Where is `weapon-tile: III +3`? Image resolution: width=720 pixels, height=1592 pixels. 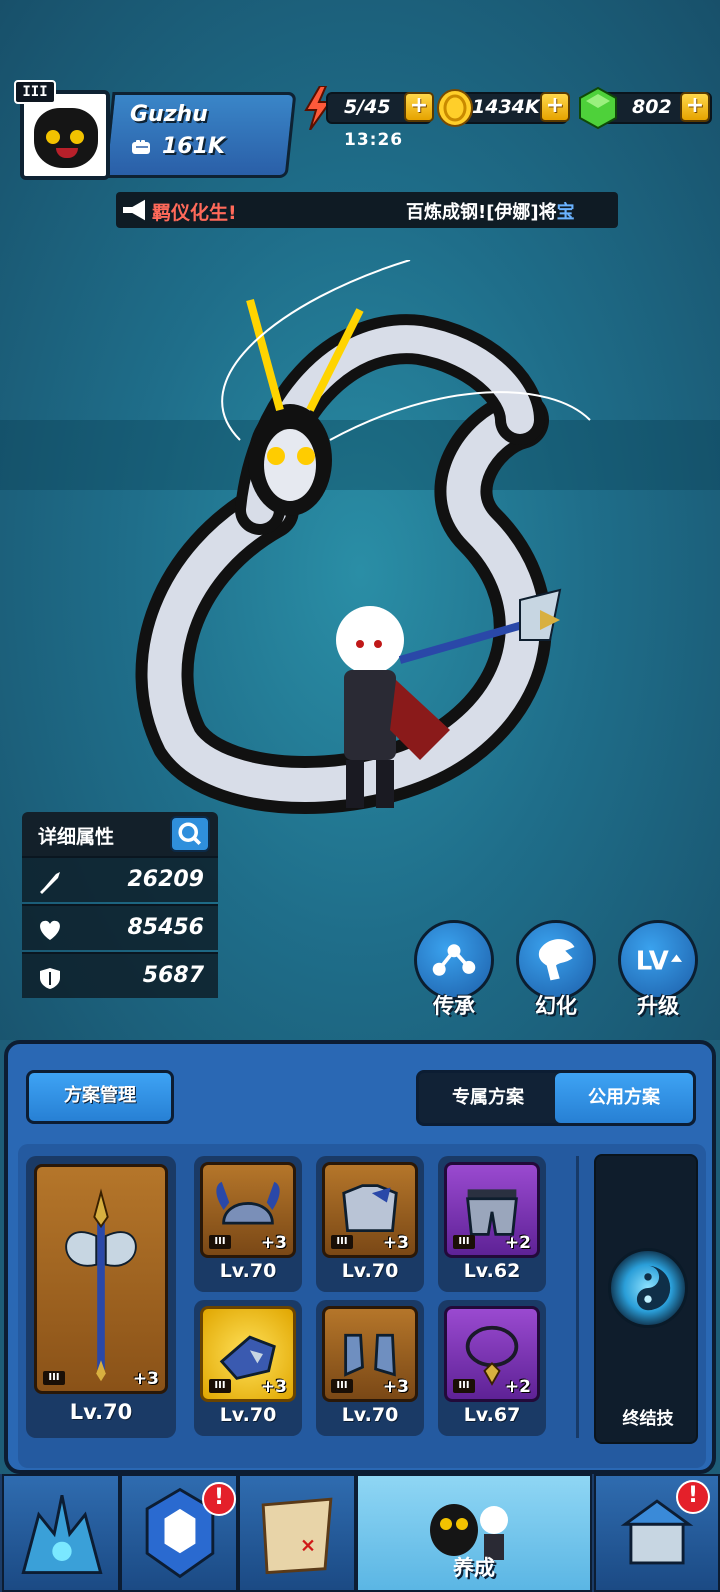 weapon-tile: III +3 is located at coordinates (101, 1279).